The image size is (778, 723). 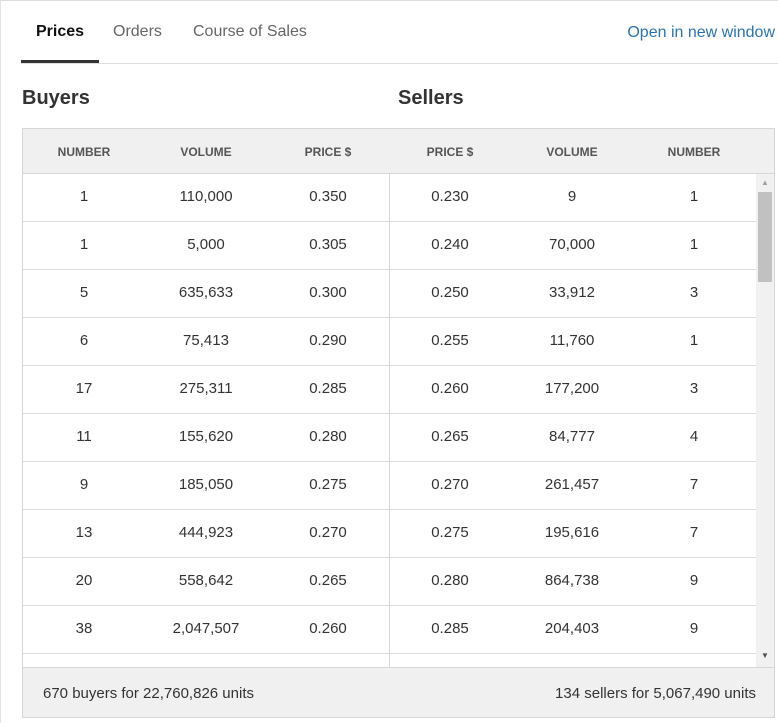 What do you see at coordinates (328, 628) in the screenshot?
I see `buy-price-cell: 0.260` at bounding box center [328, 628].